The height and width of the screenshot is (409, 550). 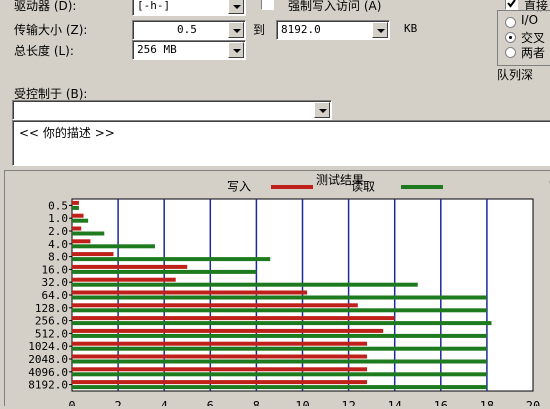 I want to click on transfer-from-dropdown-button, so click(x=236, y=30).